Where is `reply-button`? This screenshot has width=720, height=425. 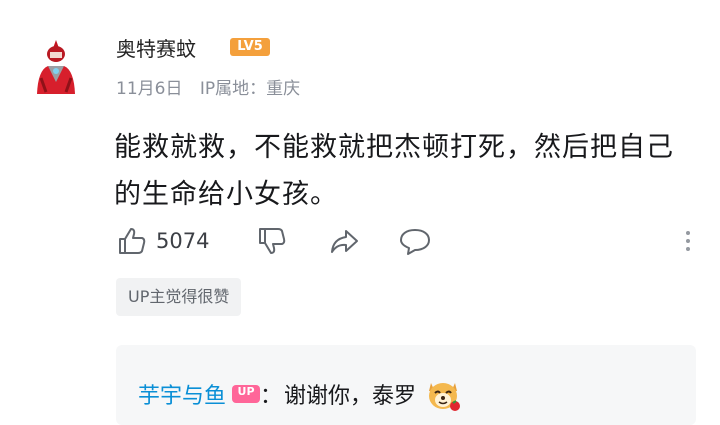
reply-button is located at coordinates (415, 241).